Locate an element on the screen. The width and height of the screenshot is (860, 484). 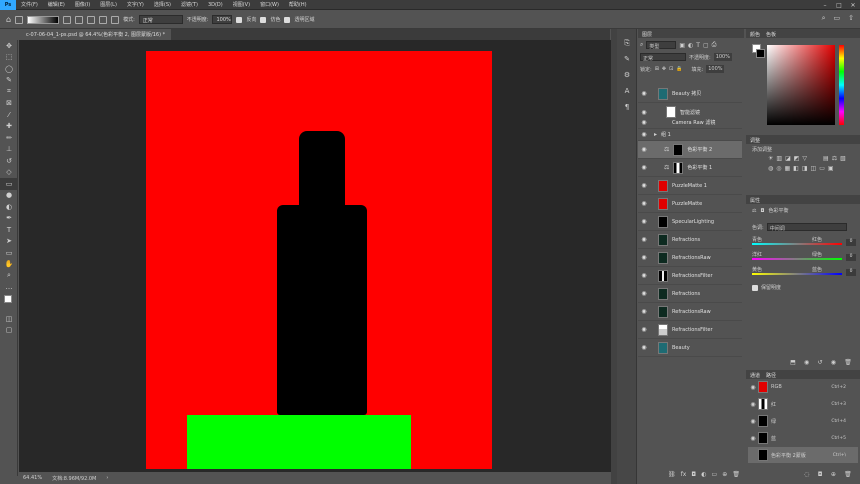
layer-group-row: ◉ ▸ 组 1 is located at coordinates (690, 135).